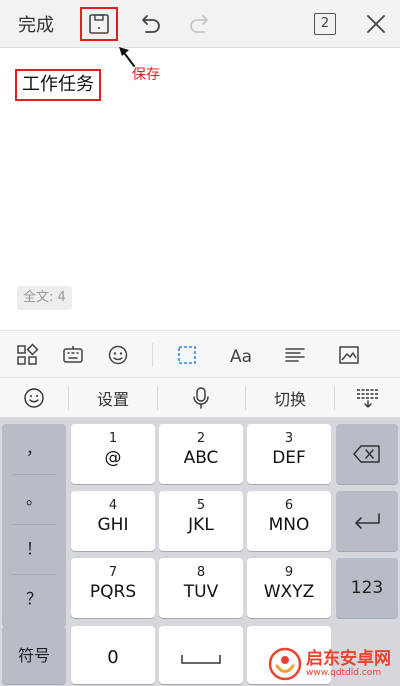 Image resolution: width=400 pixels, height=686 pixels. I want to click on document-title: 工作任务, so click(58, 85).